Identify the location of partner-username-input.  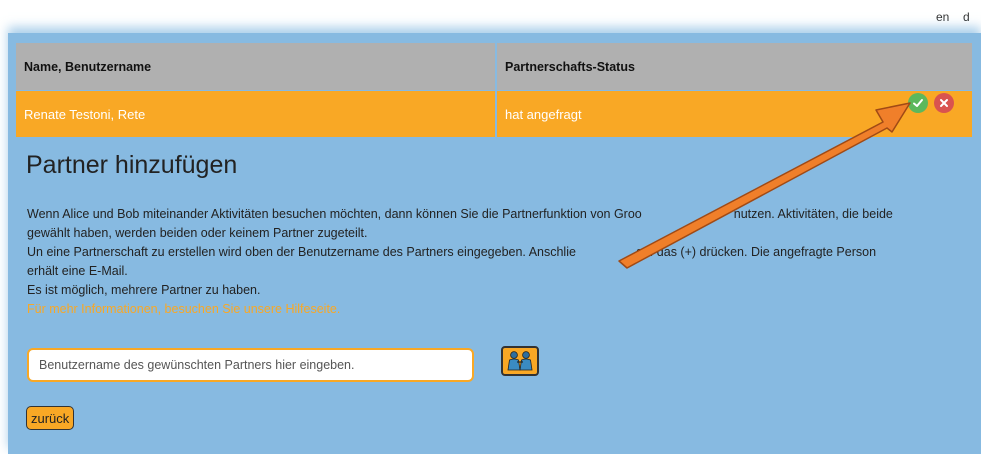
(250, 365).